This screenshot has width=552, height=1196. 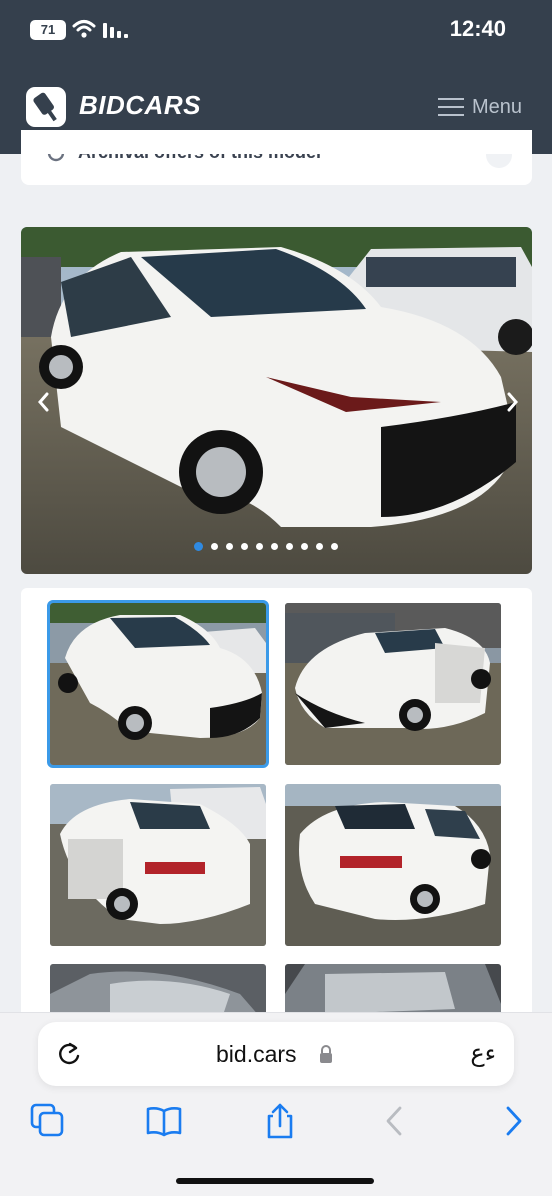 I want to click on brand-name: BIDCARS, so click(x=140, y=105).